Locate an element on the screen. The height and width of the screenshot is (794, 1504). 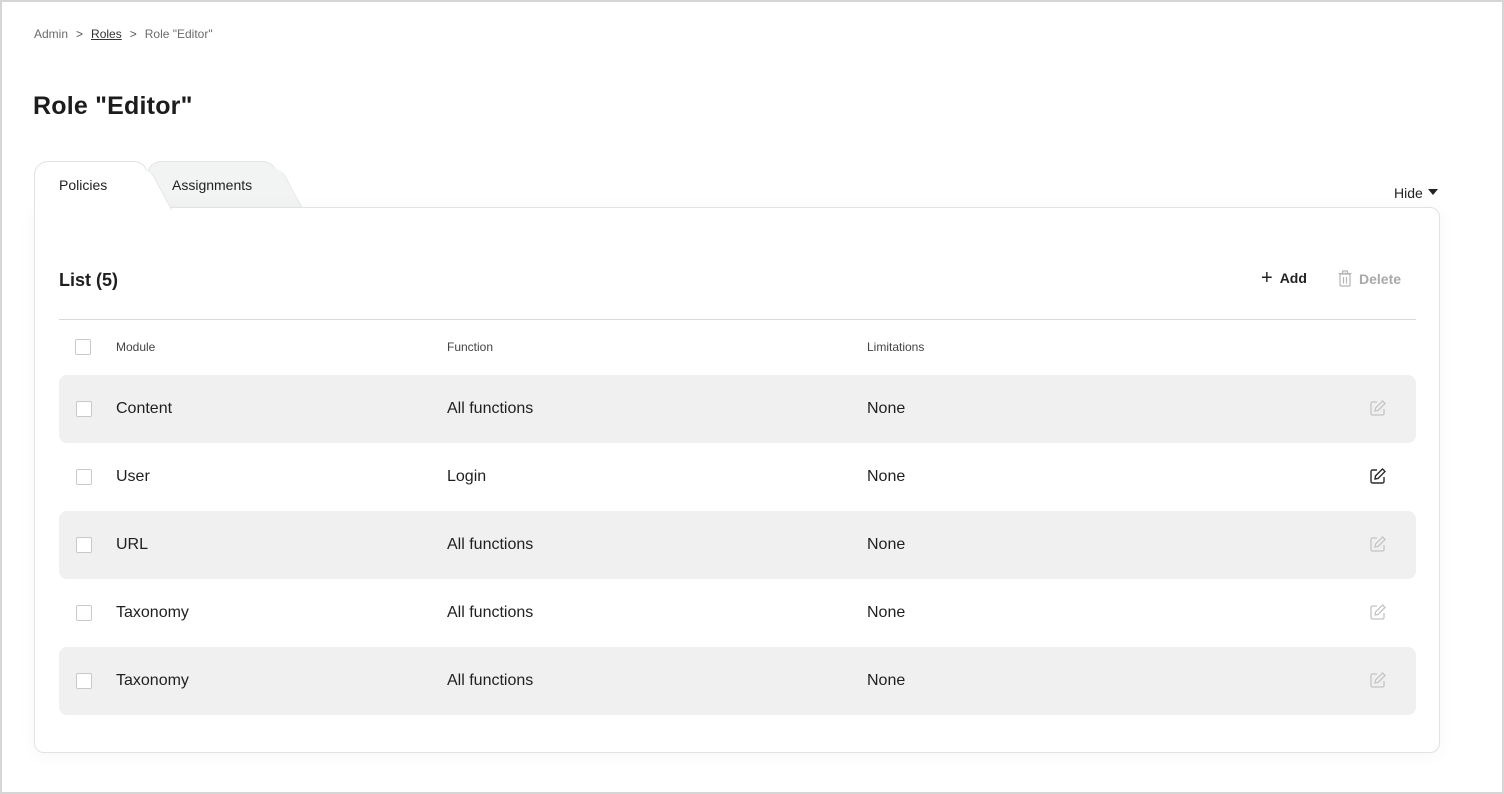
breadcrumb-current: Role "Editor" is located at coordinates (178, 34).